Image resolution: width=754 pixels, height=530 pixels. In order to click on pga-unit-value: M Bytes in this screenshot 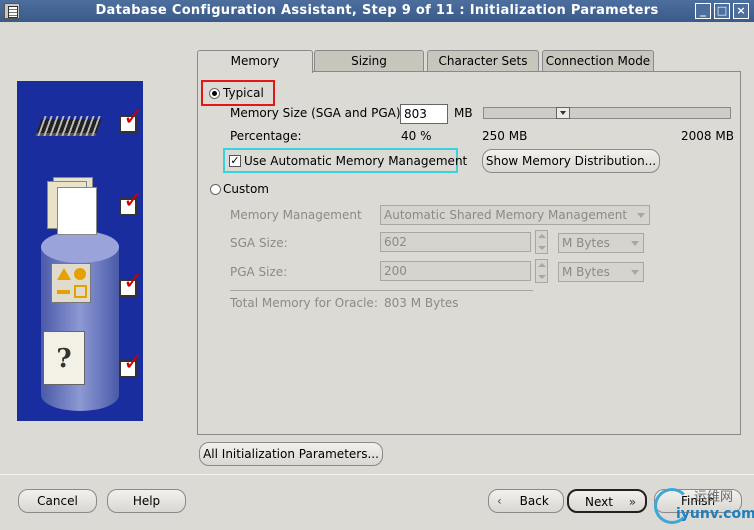, I will do `click(586, 272)`.